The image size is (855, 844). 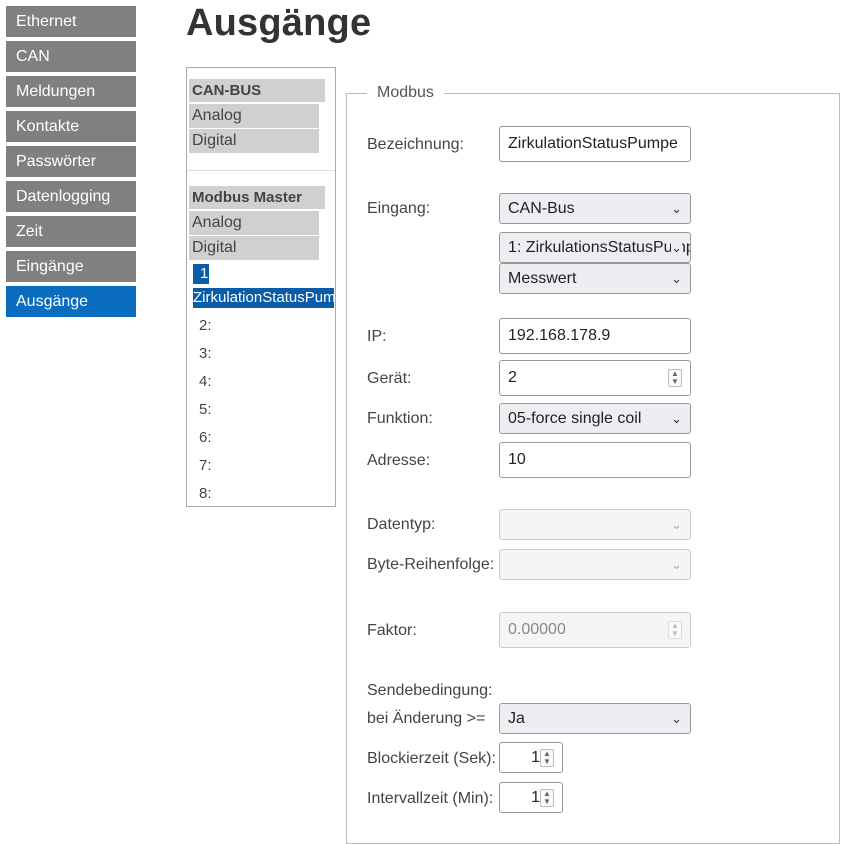 What do you see at coordinates (405, 92) in the screenshot?
I see `modbus-legend: Modbus` at bounding box center [405, 92].